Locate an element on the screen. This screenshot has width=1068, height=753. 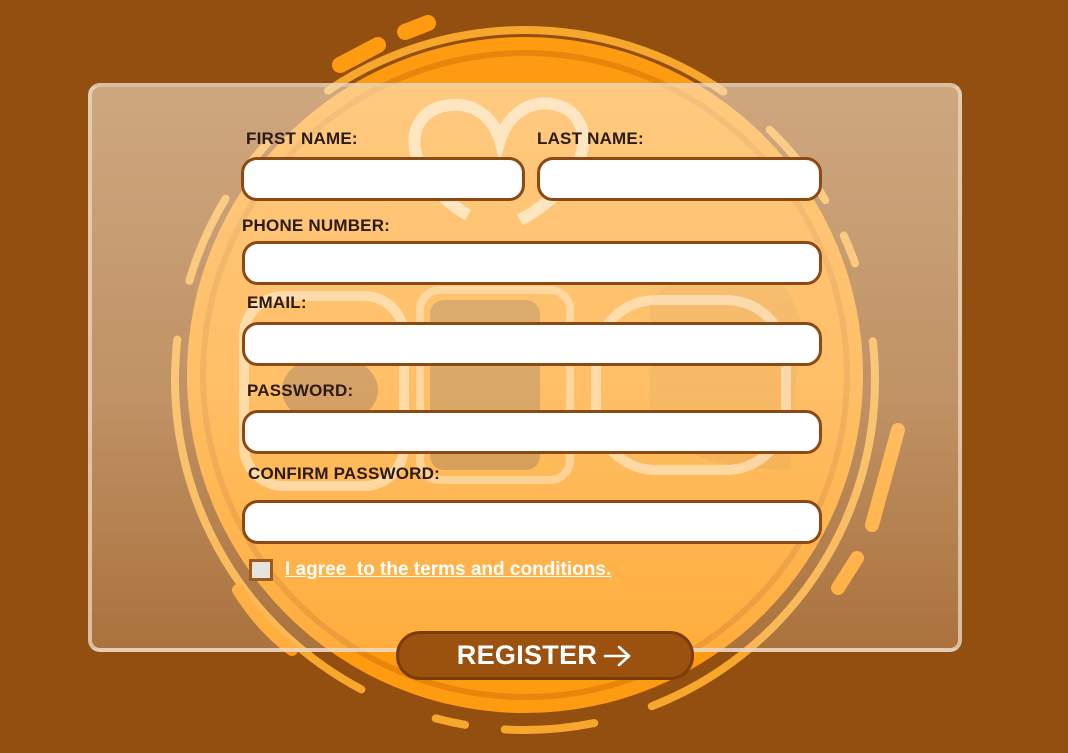
logo-dash is located at coordinates (416, 27).